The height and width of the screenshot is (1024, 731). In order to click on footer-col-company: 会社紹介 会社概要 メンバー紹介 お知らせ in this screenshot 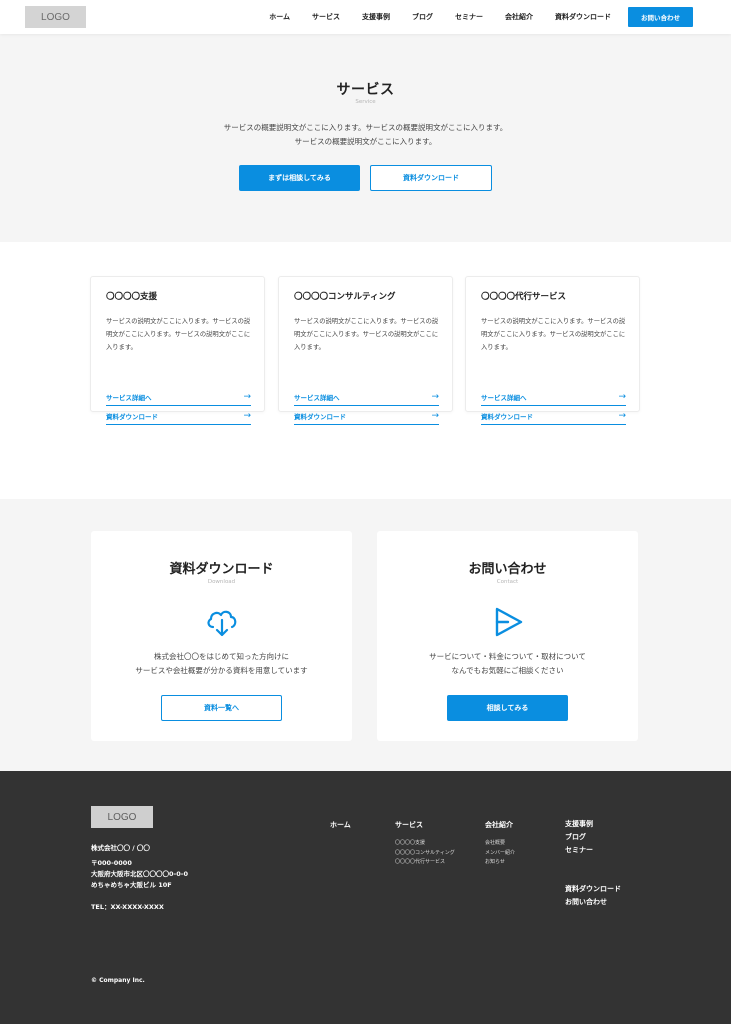, I will do `click(500, 844)`.